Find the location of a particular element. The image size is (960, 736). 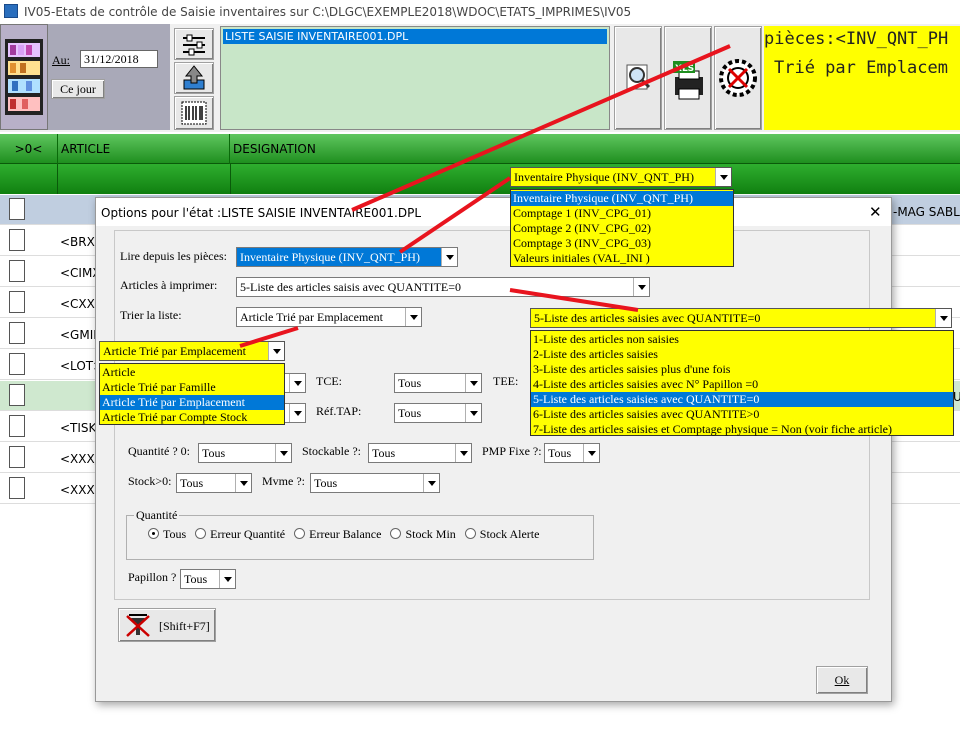

radio-erreur-quantite: Erreur Quantité is located at coordinates (240, 534).